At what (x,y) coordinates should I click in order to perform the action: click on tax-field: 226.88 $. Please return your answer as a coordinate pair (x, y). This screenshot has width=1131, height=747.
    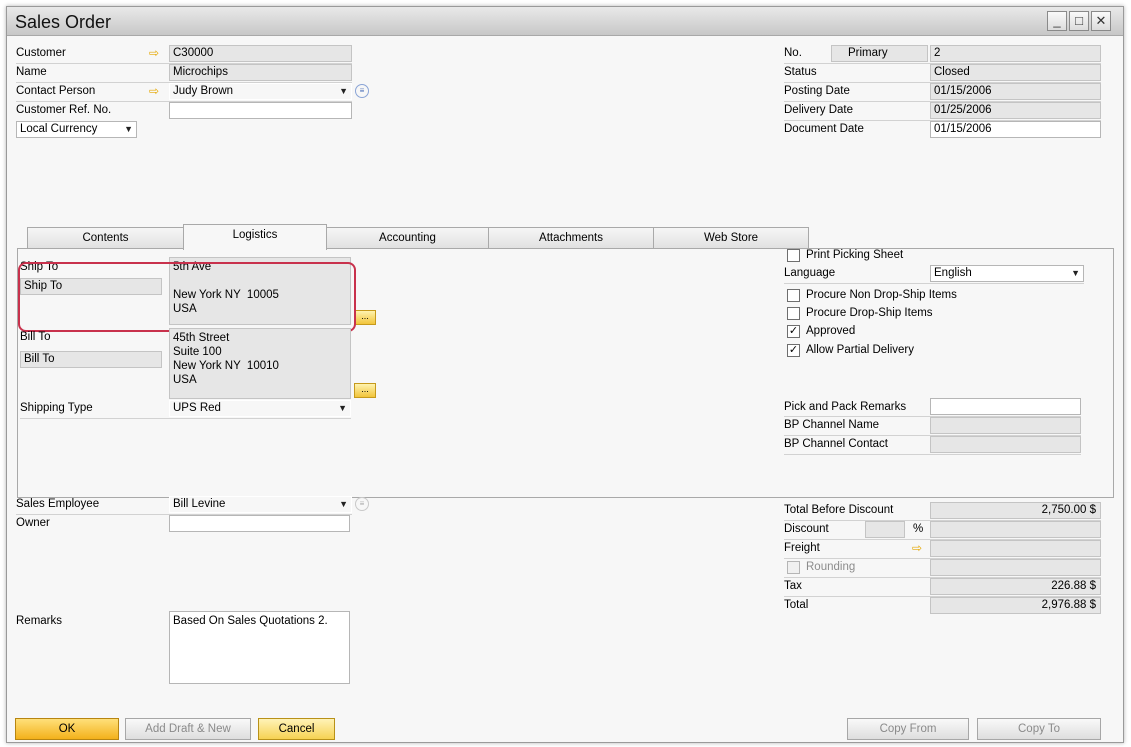
    Looking at the image, I should click on (1015, 586).